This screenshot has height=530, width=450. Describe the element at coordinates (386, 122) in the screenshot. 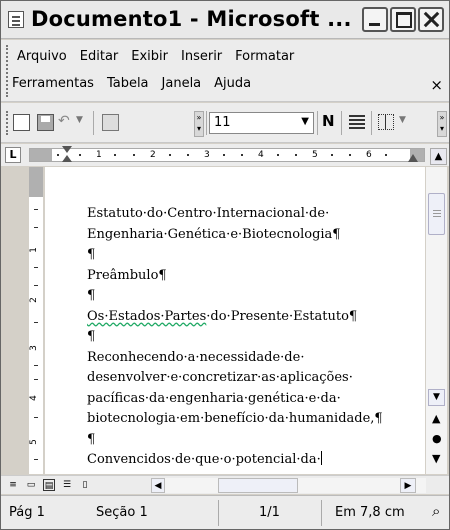

I see `borders-icon` at that location.